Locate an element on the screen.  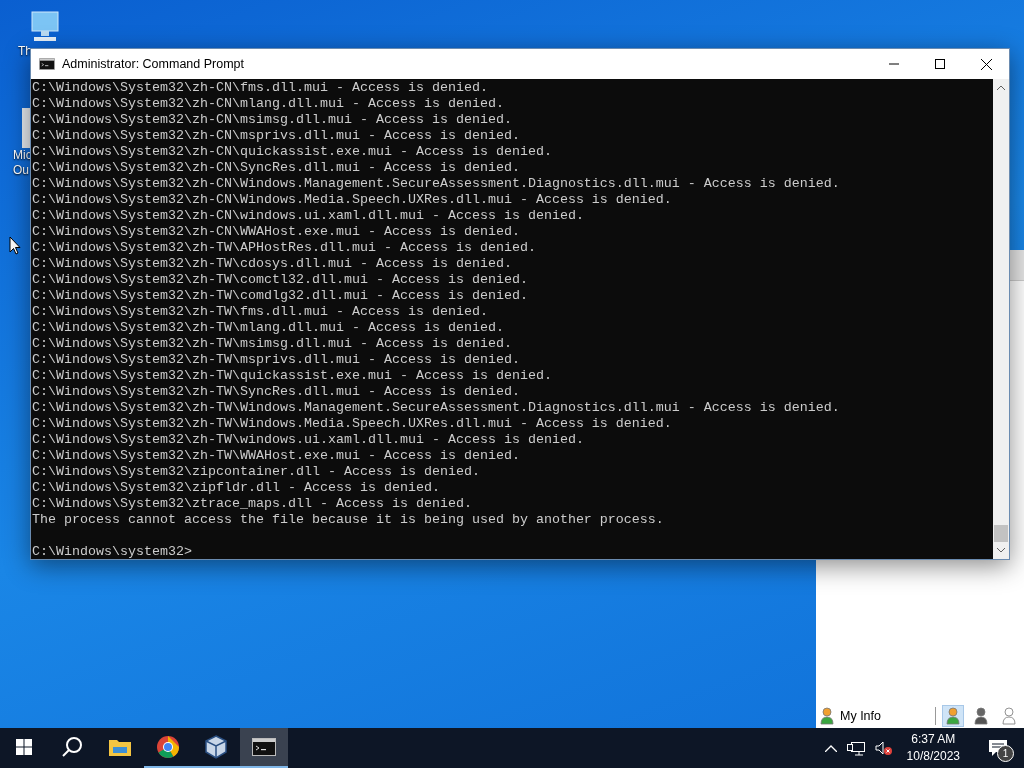
console-line: C:\Windows\System32\zh-TW\APHostRes.dll.mui - Access is denied. is located at coordinates (284, 248).